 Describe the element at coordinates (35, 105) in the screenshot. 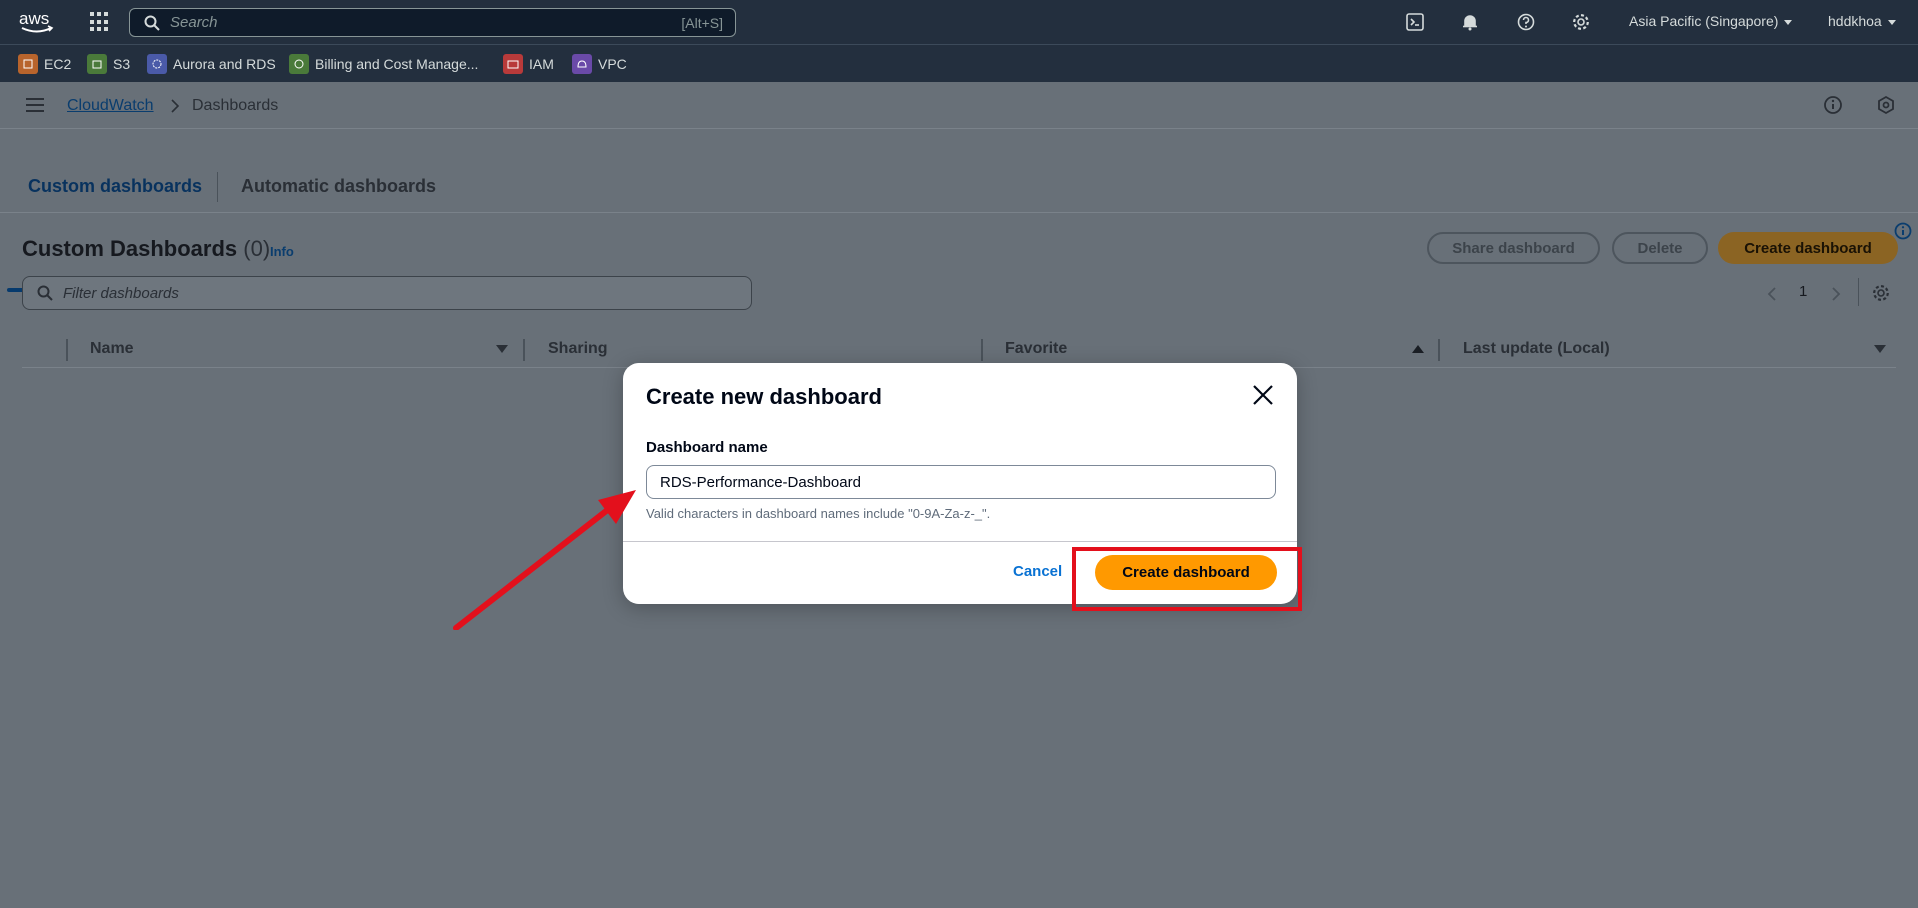

I see `menu-icon` at that location.